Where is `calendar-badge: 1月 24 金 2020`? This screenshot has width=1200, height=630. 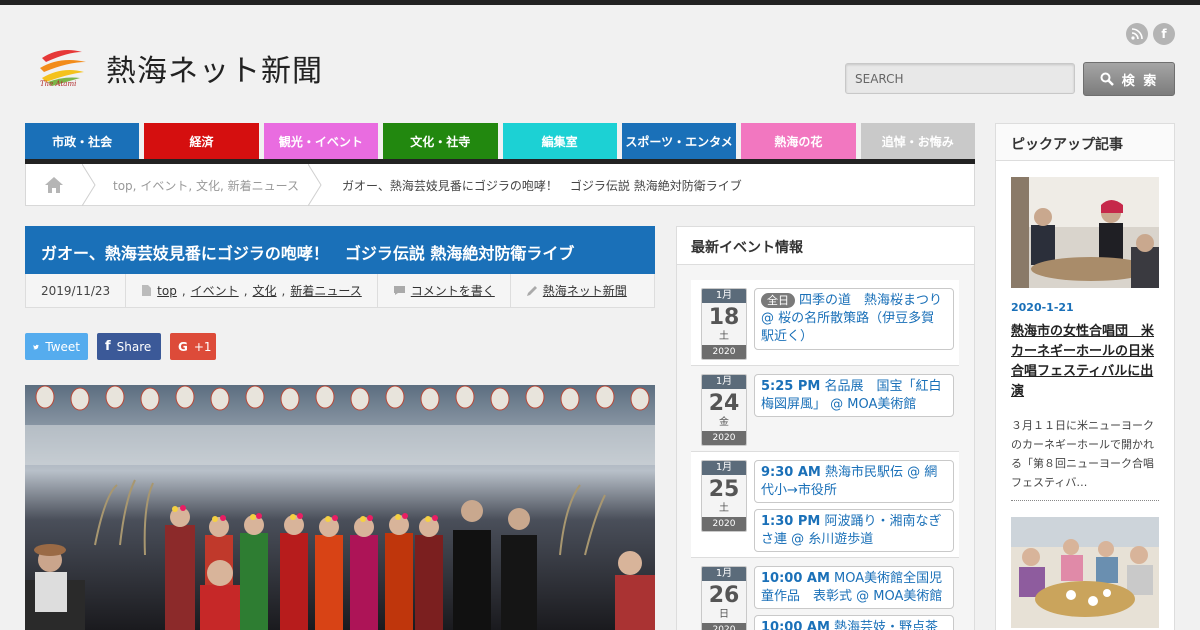
calendar-badge: 1月 24 金 2020 is located at coordinates (724, 410).